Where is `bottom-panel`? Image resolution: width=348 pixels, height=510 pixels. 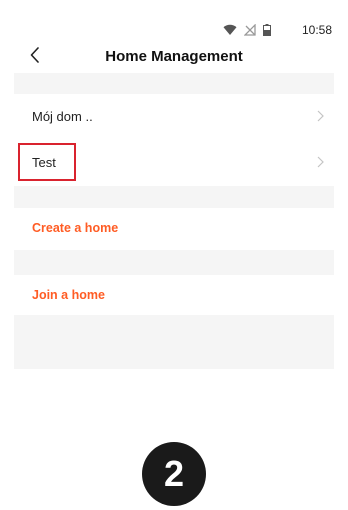
bottom-panel is located at coordinates (174, 342).